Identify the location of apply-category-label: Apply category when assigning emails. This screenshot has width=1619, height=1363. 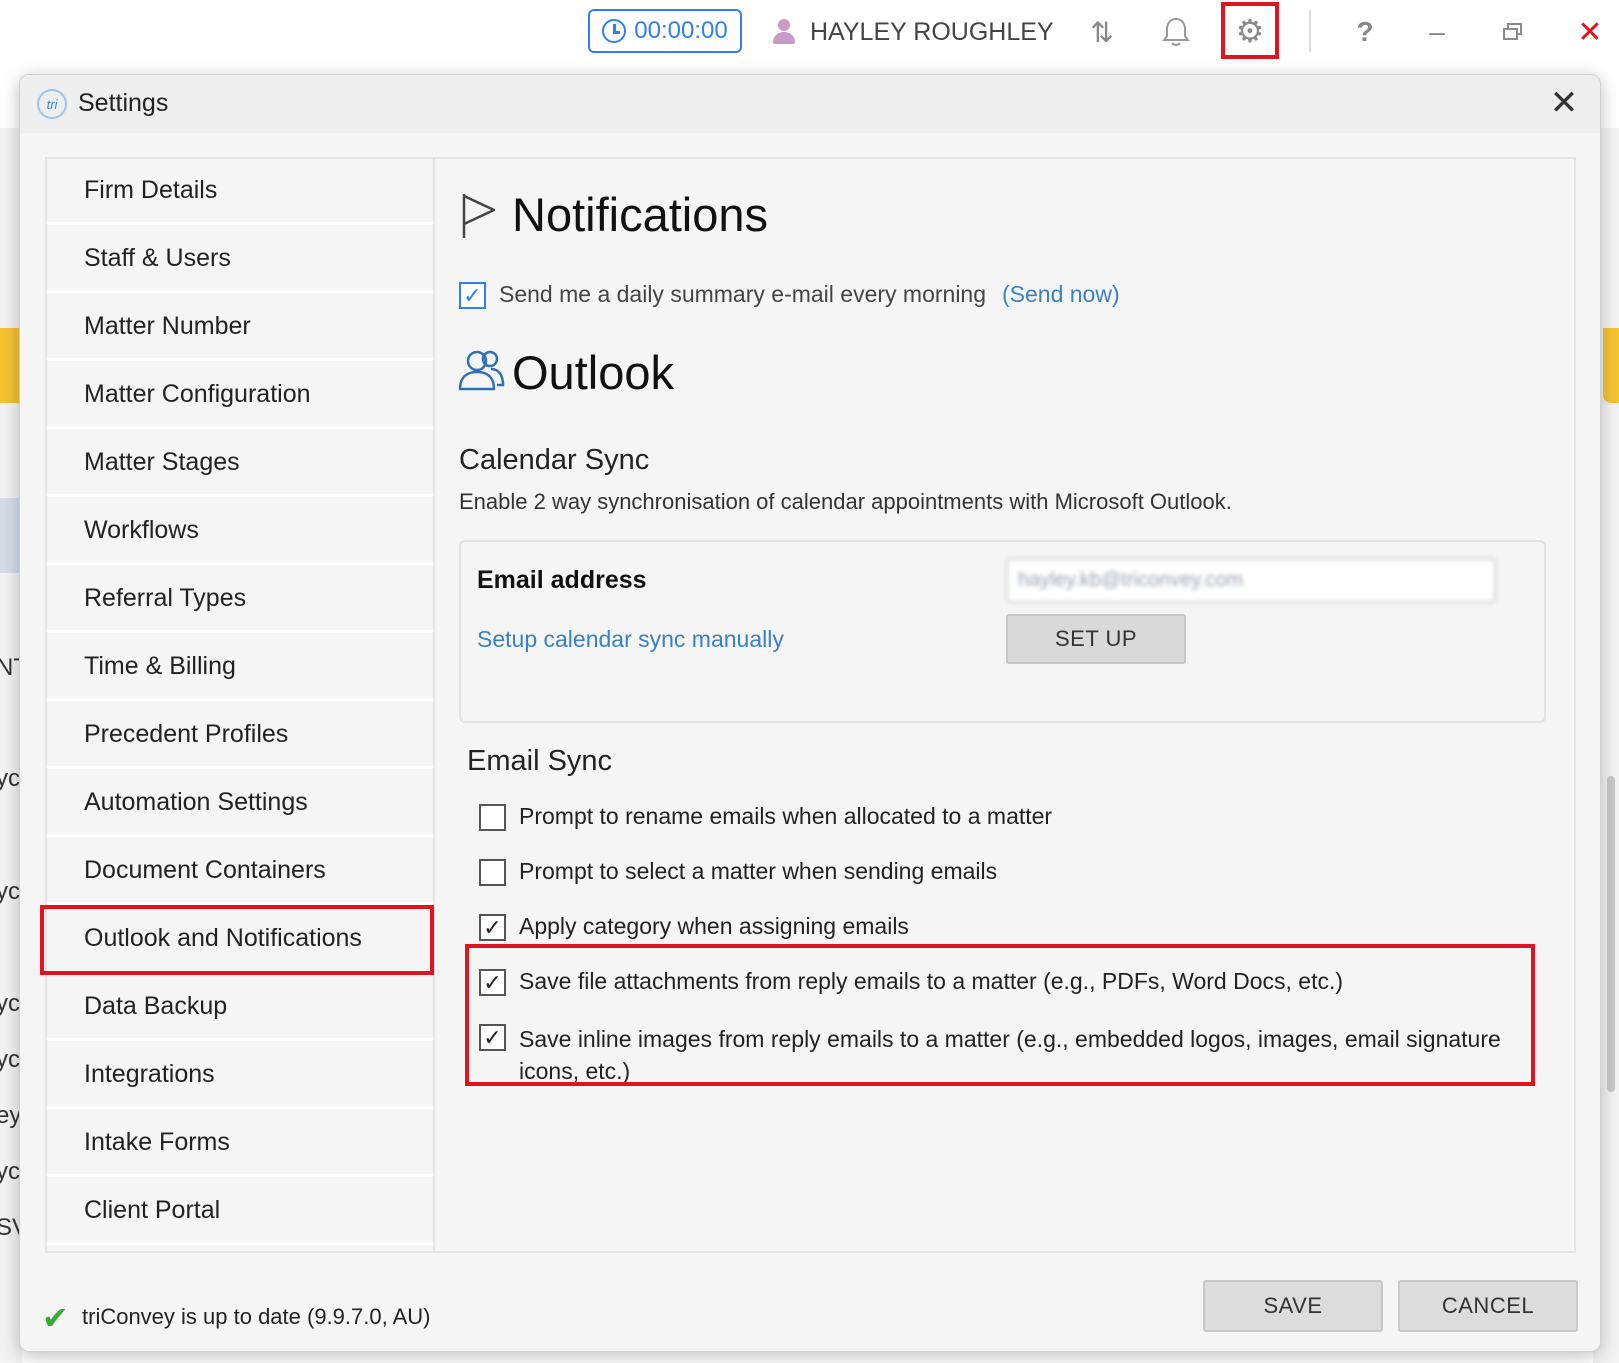
(714, 926).